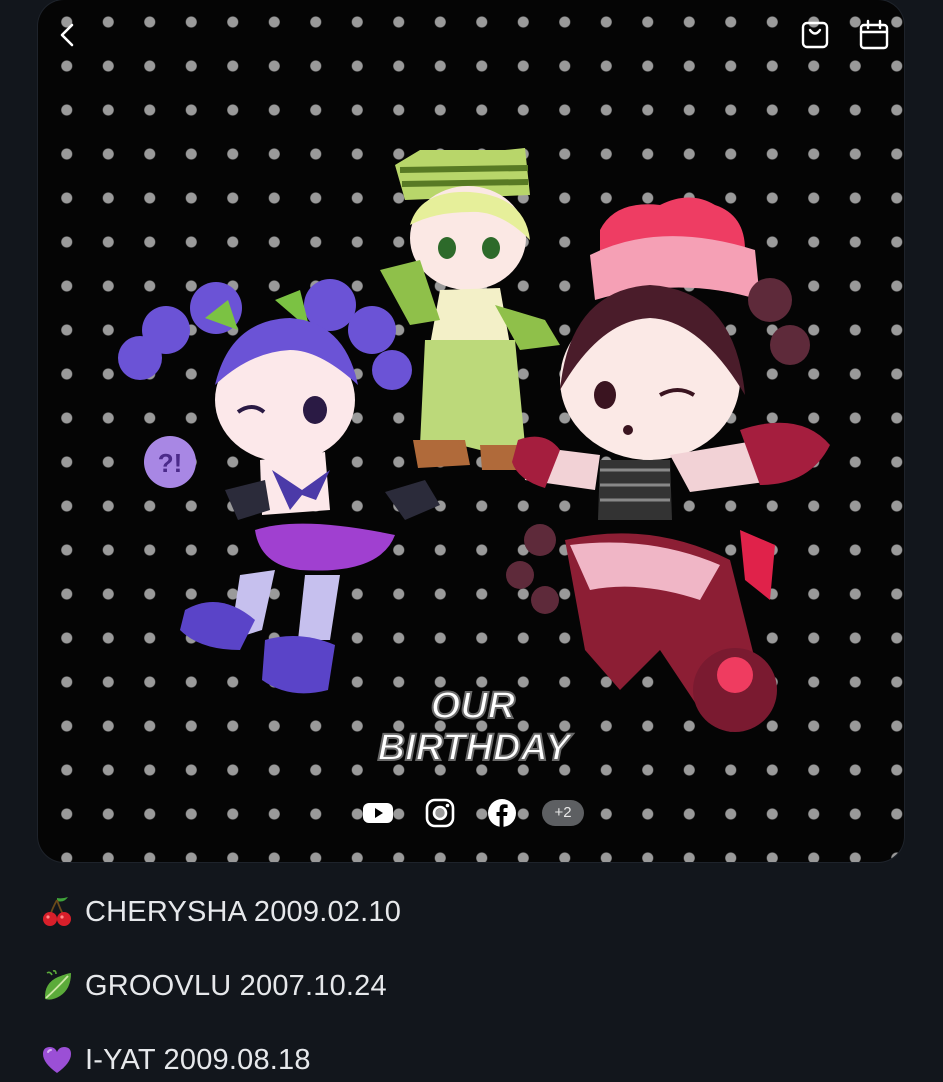 The height and width of the screenshot is (1082, 943). Describe the element at coordinates (473, 706) in the screenshot. I see `svg-text: OUR` at that location.